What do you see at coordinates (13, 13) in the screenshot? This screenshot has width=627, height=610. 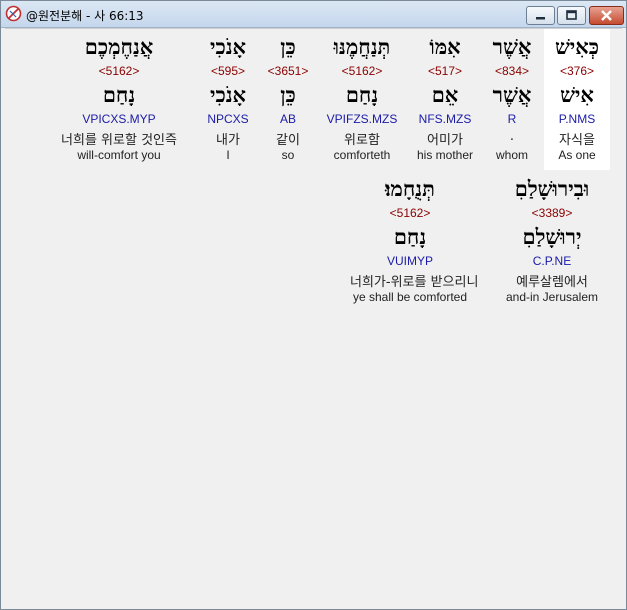 I see `app-compass-icon` at bounding box center [13, 13].